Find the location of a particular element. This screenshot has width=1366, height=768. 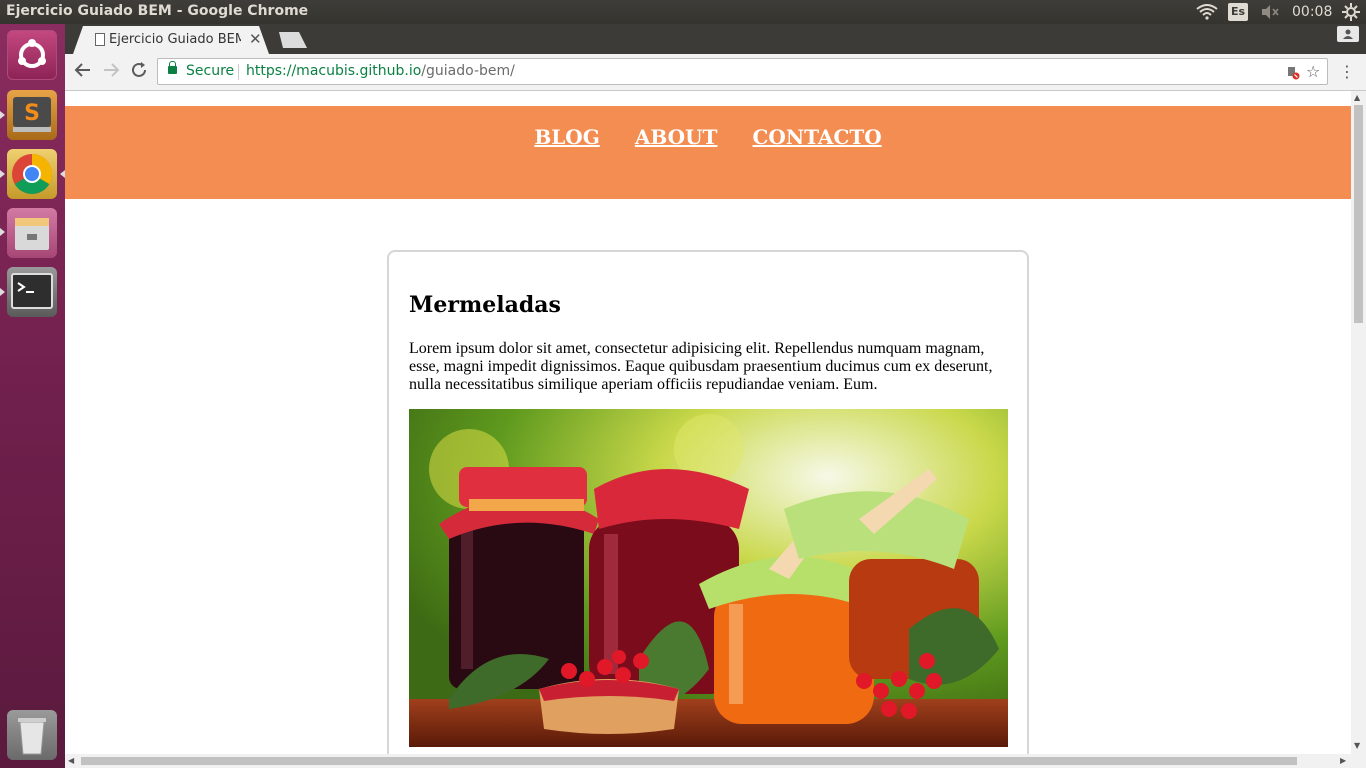

chrome-icon is located at coordinates (32, 174).